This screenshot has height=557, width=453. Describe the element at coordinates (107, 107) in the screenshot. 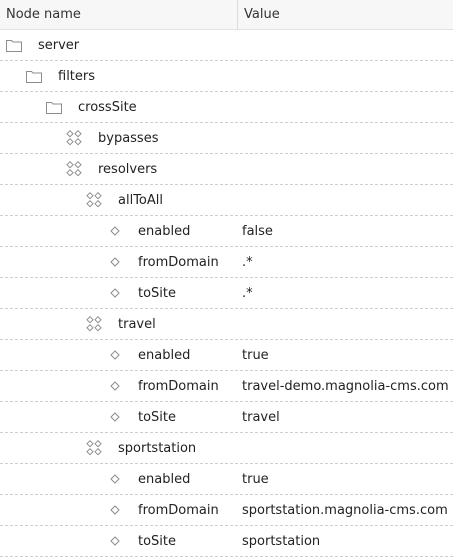

I see `node-name: crossSite` at that location.